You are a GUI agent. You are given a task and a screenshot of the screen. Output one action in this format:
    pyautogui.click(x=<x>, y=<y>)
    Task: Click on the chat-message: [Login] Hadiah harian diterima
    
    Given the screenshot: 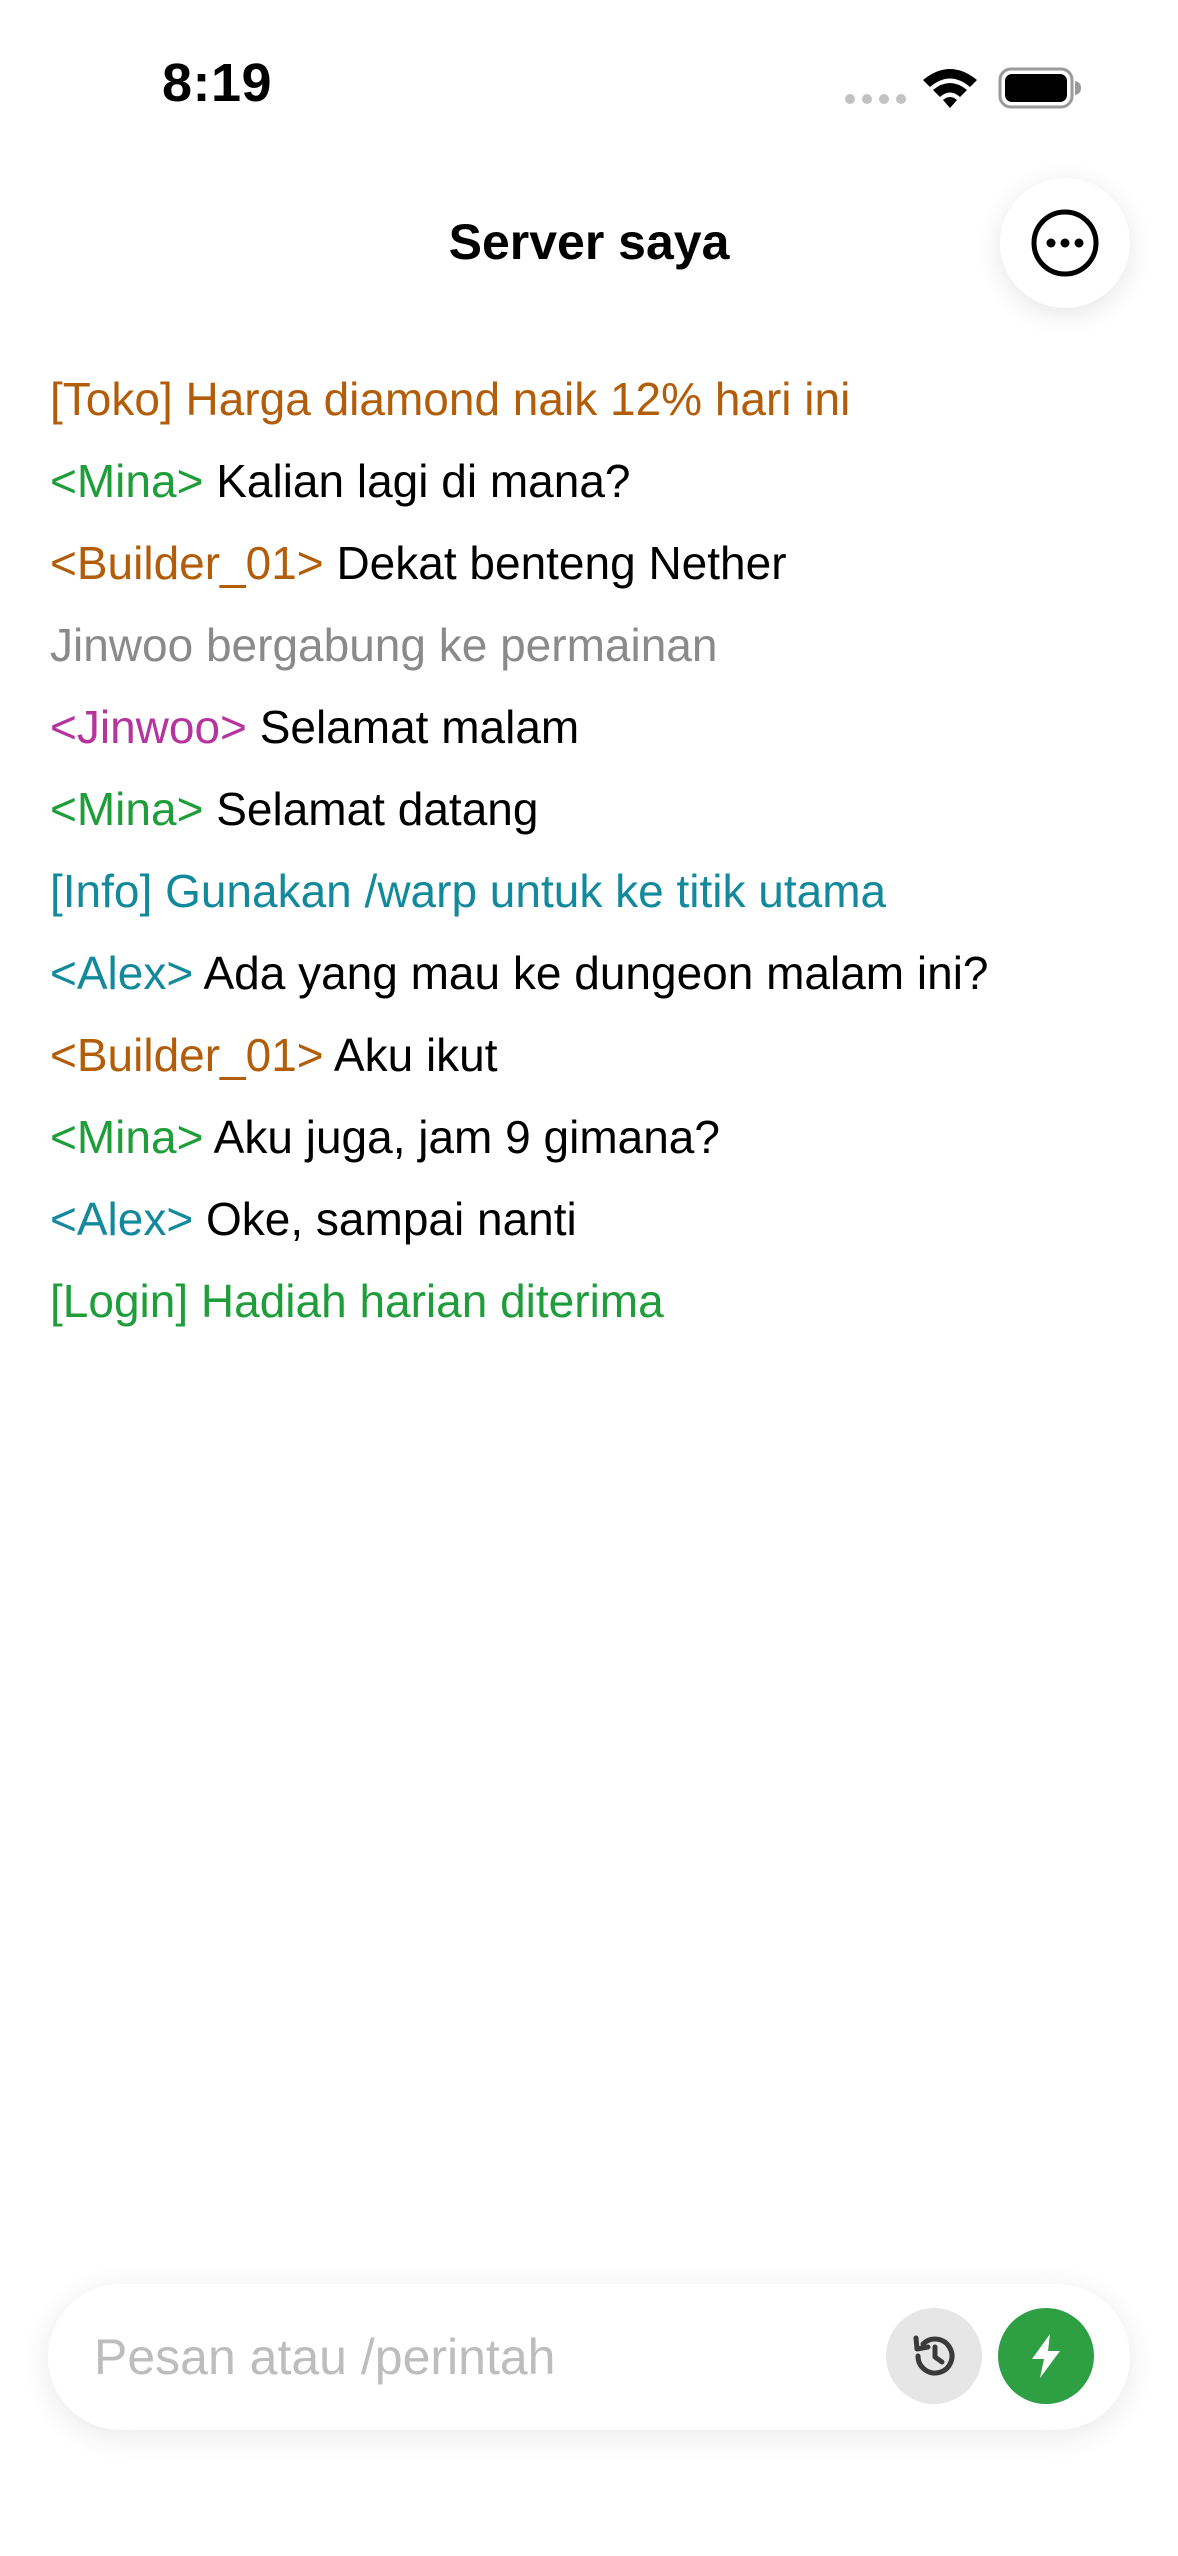 What is the action you would take?
    pyautogui.click(x=595, y=1307)
    